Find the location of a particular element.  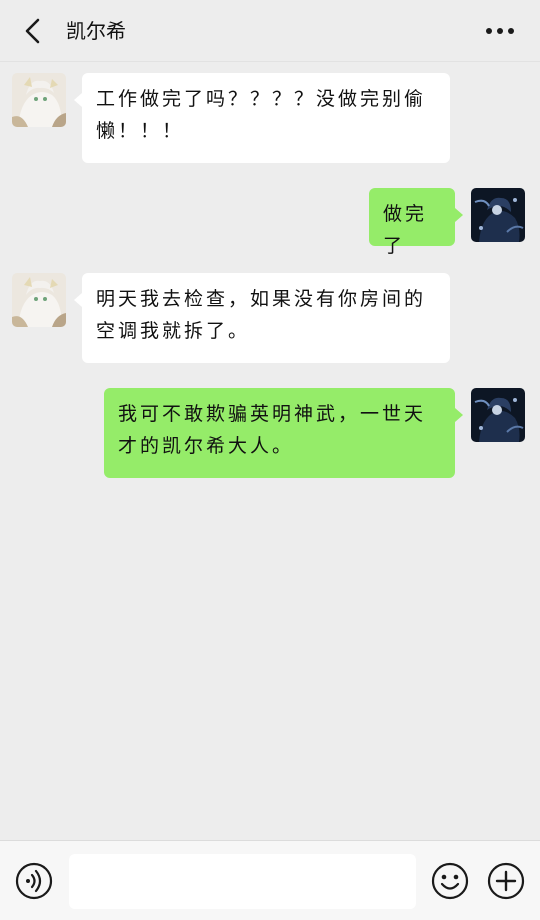

plus-circle-icon is located at coordinates (506, 881).